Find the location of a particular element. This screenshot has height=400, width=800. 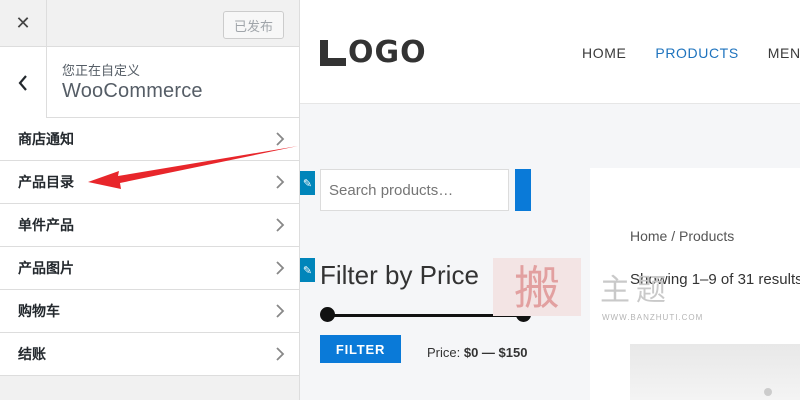

nav-item-home: HOME is located at coordinates (604, 53).